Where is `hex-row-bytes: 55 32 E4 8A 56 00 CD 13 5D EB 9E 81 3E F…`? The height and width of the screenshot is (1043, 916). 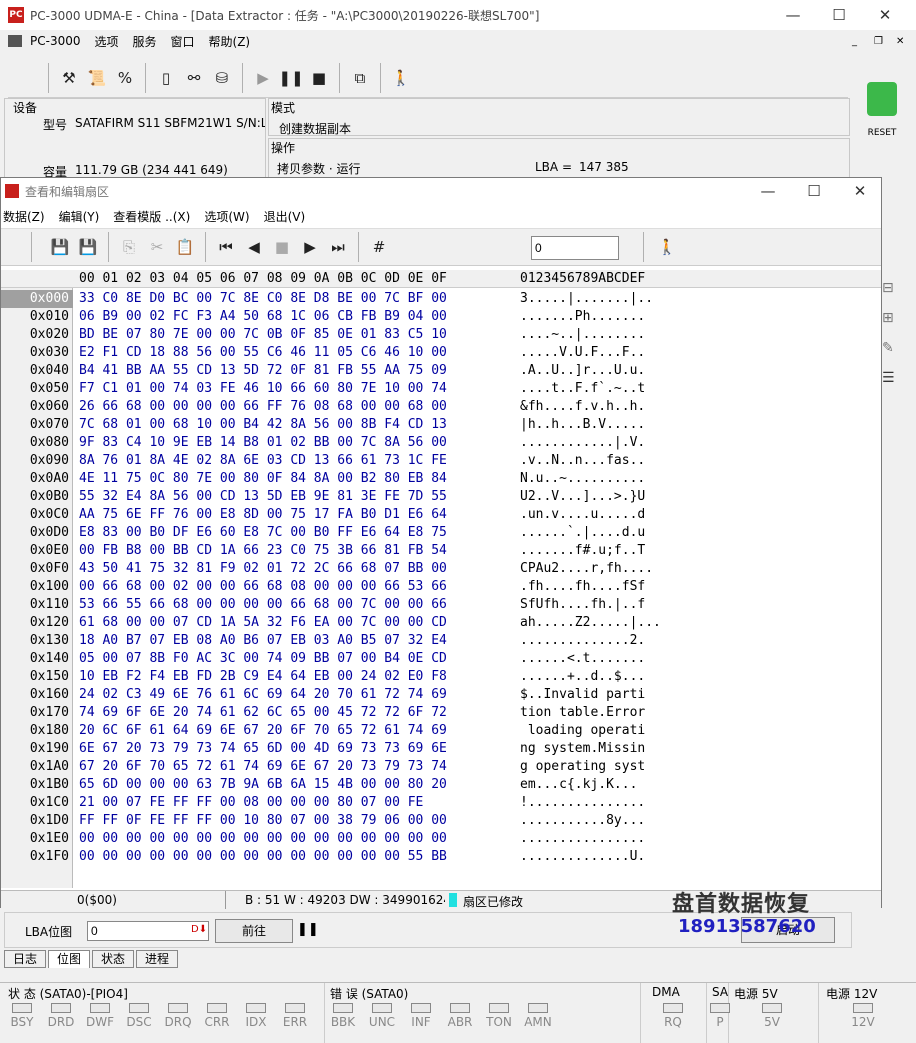
hex-row-bytes: 55 32 E4 8A 56 00 CD 13 5D EB 9E 81 3E F… is located at coordinates (263, 497).